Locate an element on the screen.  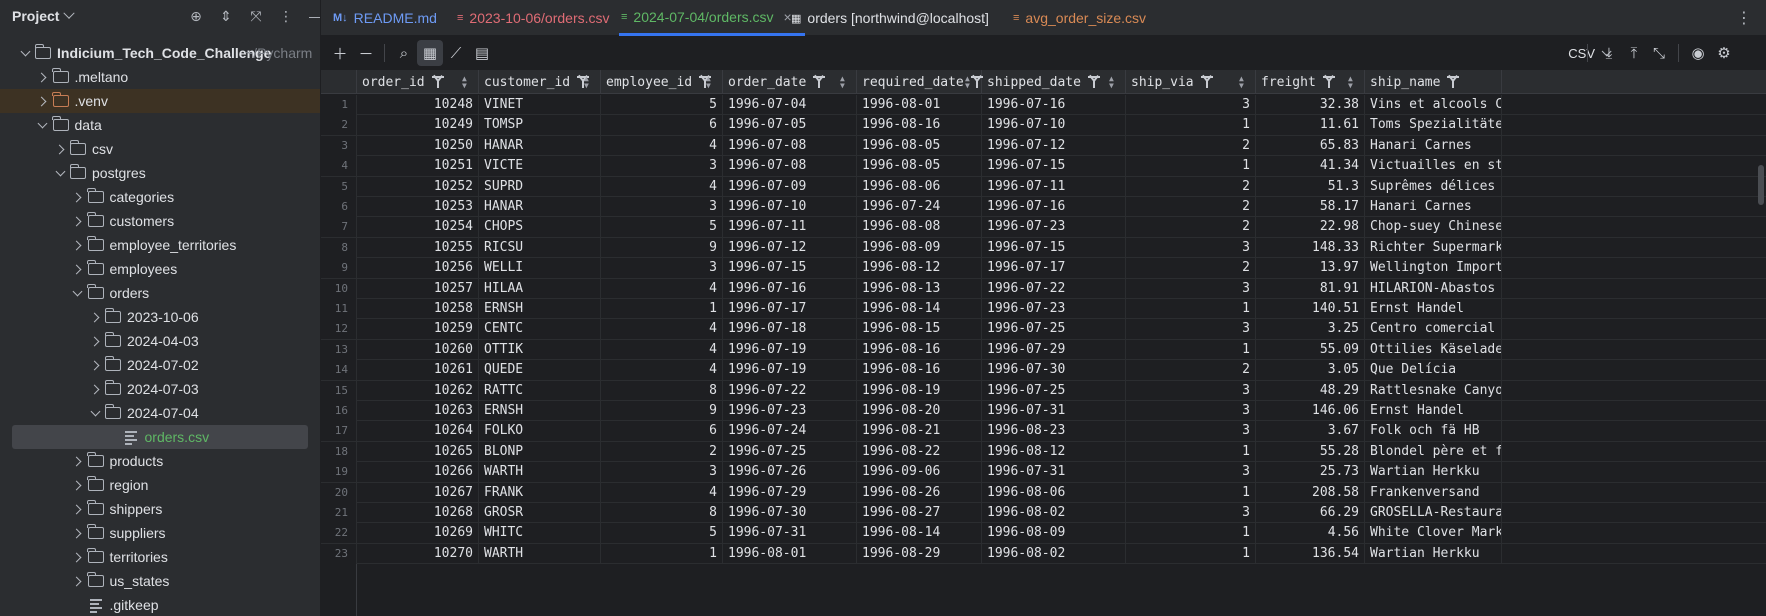
tree-folder-item: products is located at coordinates (160, 461).